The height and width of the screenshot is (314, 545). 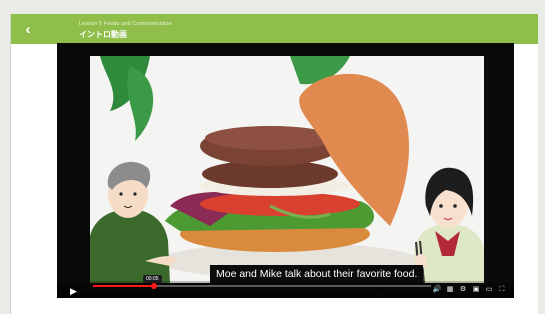 What do you see at coordinates (262, 286) in the screenshot?
I see `progress-bar` at bounding box center [262, 286].